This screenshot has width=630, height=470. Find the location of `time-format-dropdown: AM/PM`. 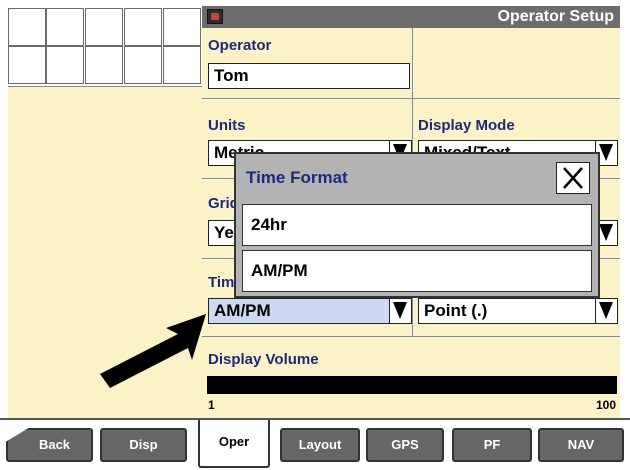

time-format-dropdown: AM/PM is located at coordinates (310, 311).